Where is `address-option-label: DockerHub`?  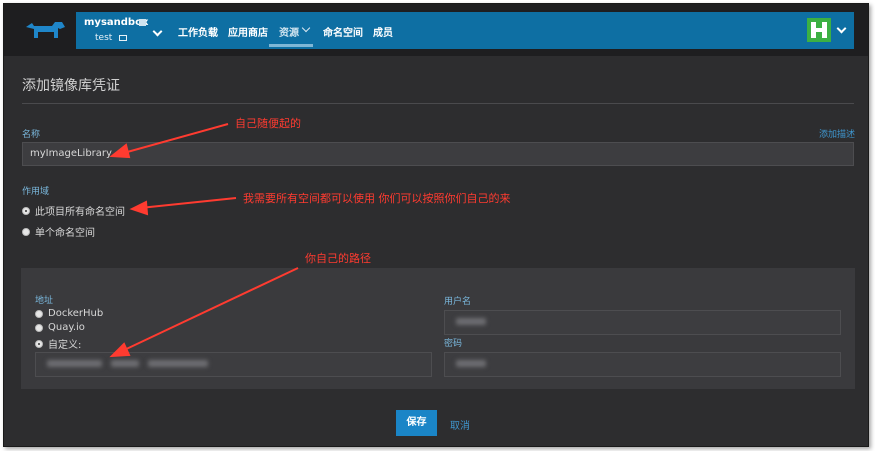 address-option-label: DockerHub is located at coordinates (76, 313).